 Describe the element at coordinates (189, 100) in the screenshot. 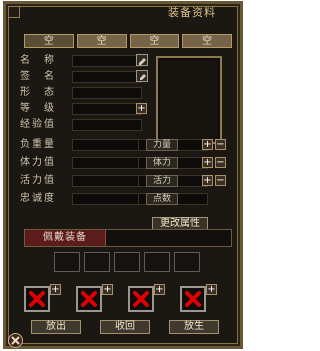

I see `pet-portrait-frame` at that location.